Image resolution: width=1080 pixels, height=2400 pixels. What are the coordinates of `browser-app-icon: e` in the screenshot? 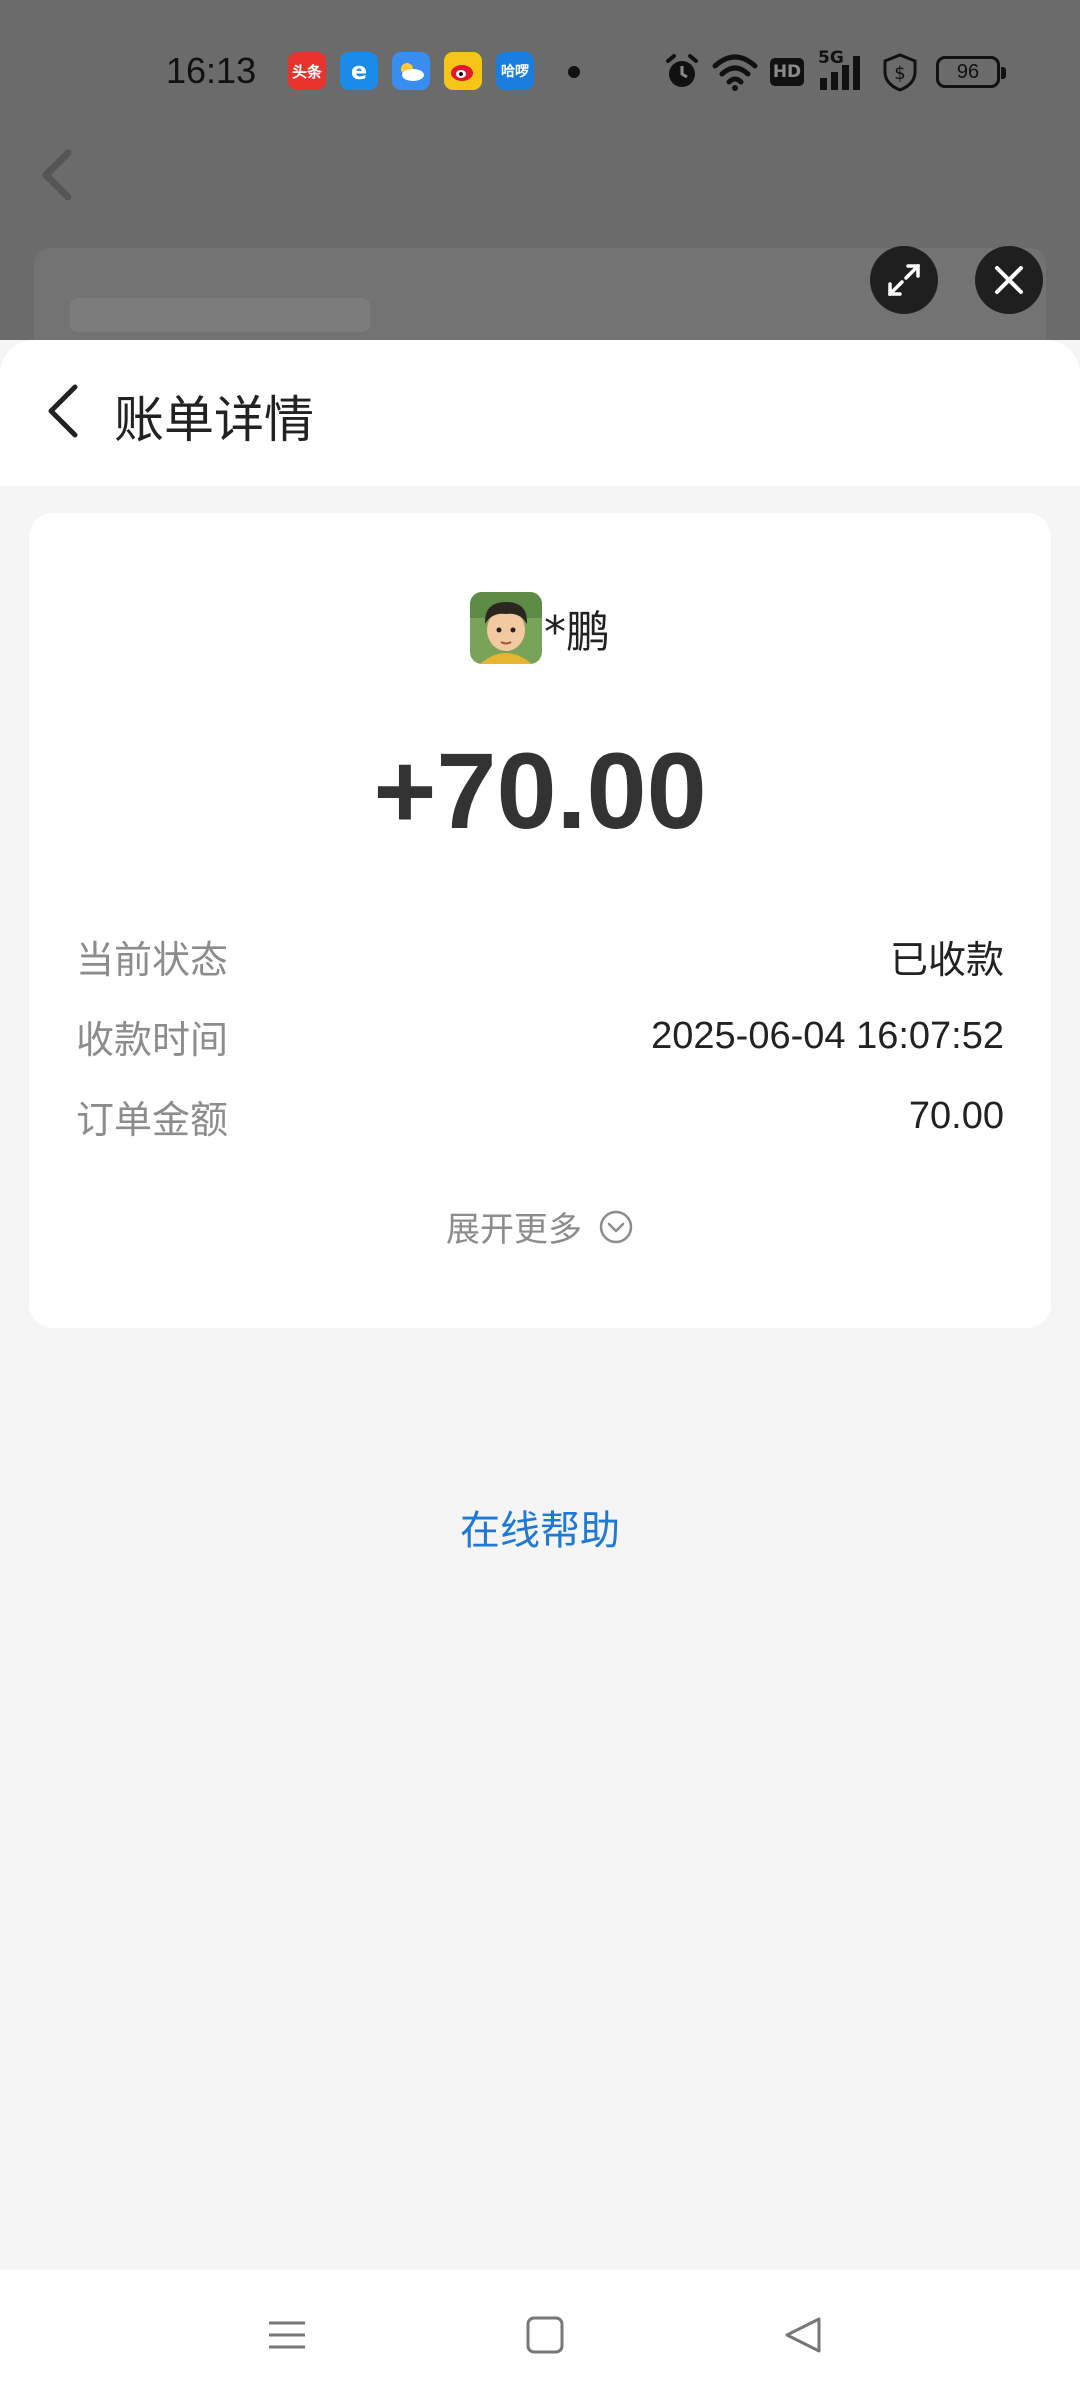 It's located at (359, 71).